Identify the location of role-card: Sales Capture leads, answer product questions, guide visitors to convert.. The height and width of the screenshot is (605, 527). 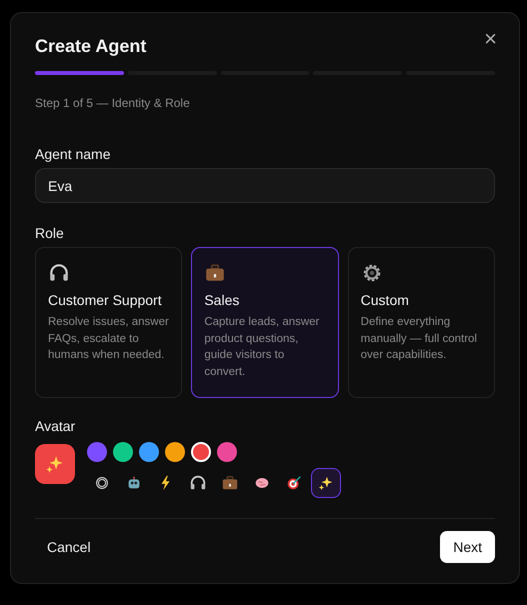
(265, 322).